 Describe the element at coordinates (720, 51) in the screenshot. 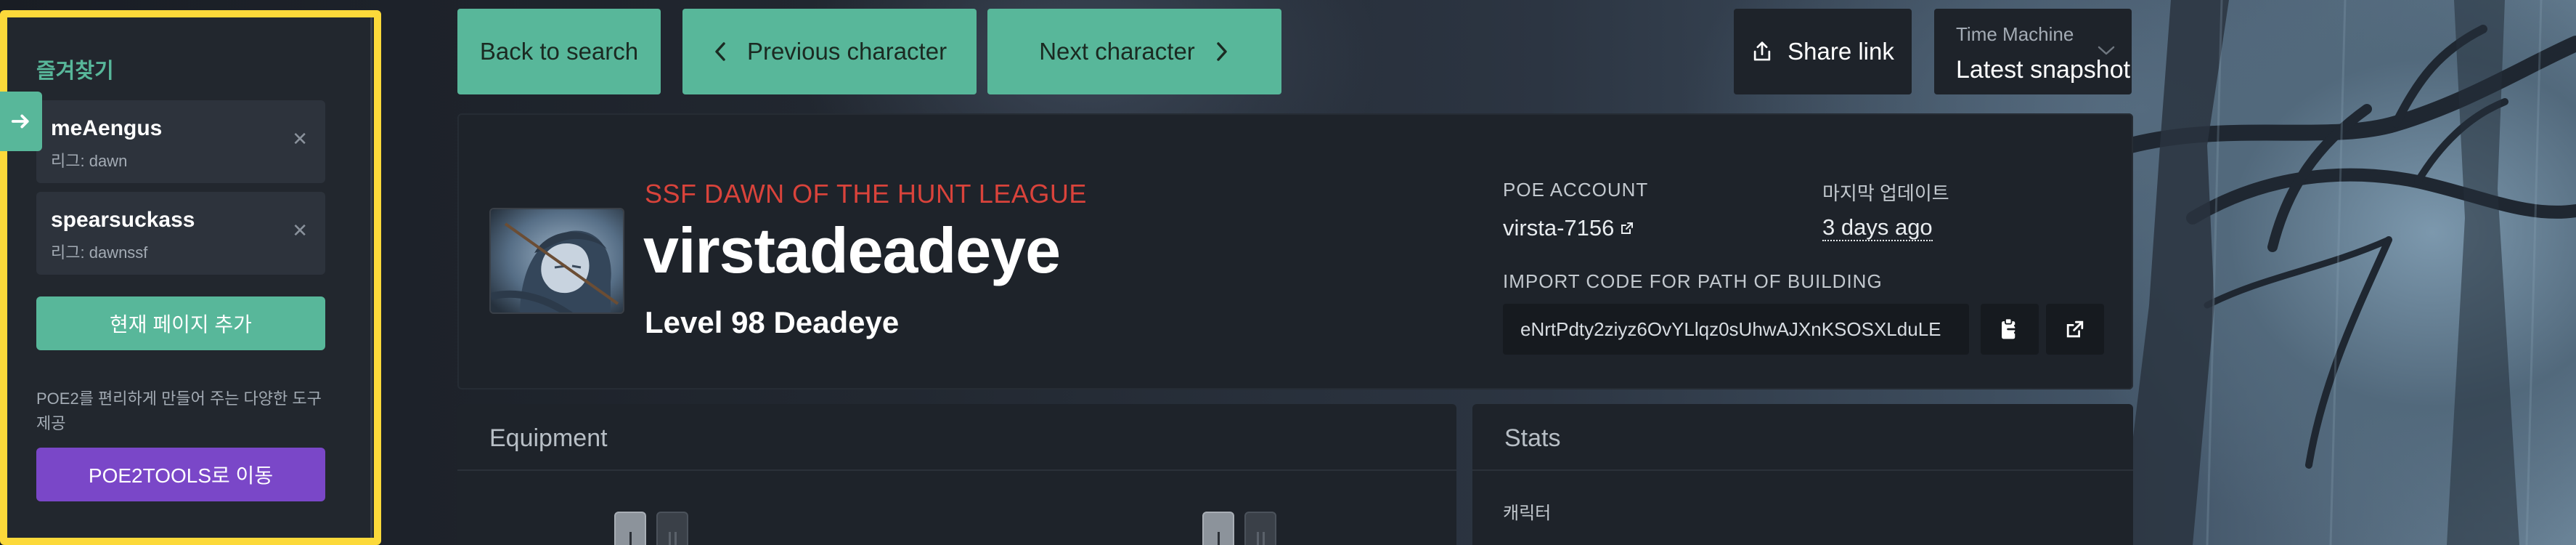

I see `chevron-left-icon` at that location.